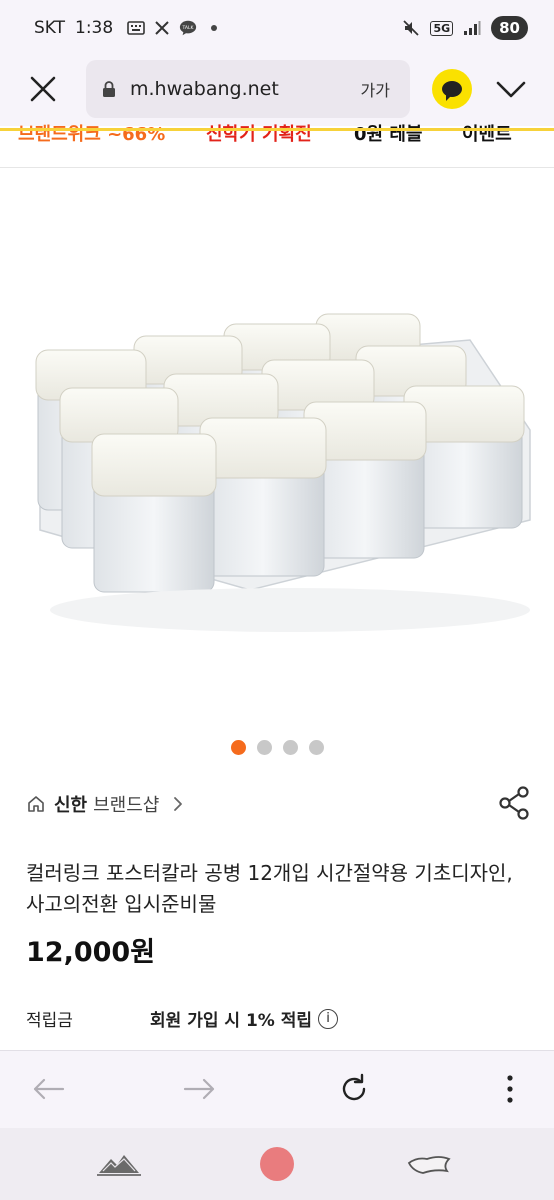 This screenshot has width=554, height=1200. What do you see at coordinates (126, 804) in the screenshot?
I see `brand-shop-label: 브랜드샵` at bounding box center [126, 804].